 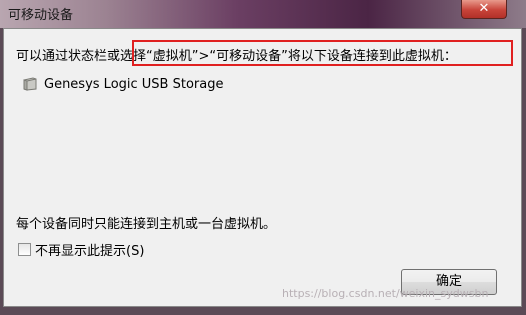 I want to click on highlight-annotation, so click(x=322, y=53).